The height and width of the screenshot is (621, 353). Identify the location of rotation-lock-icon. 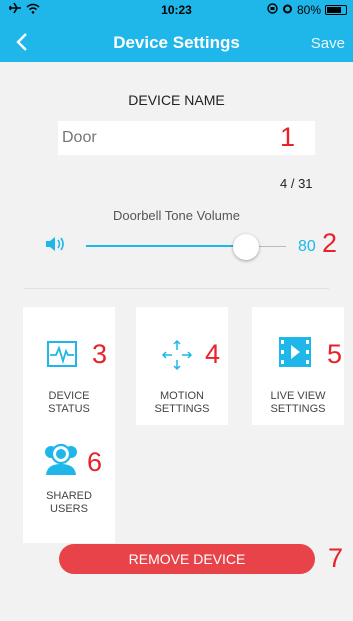
(272, 10).